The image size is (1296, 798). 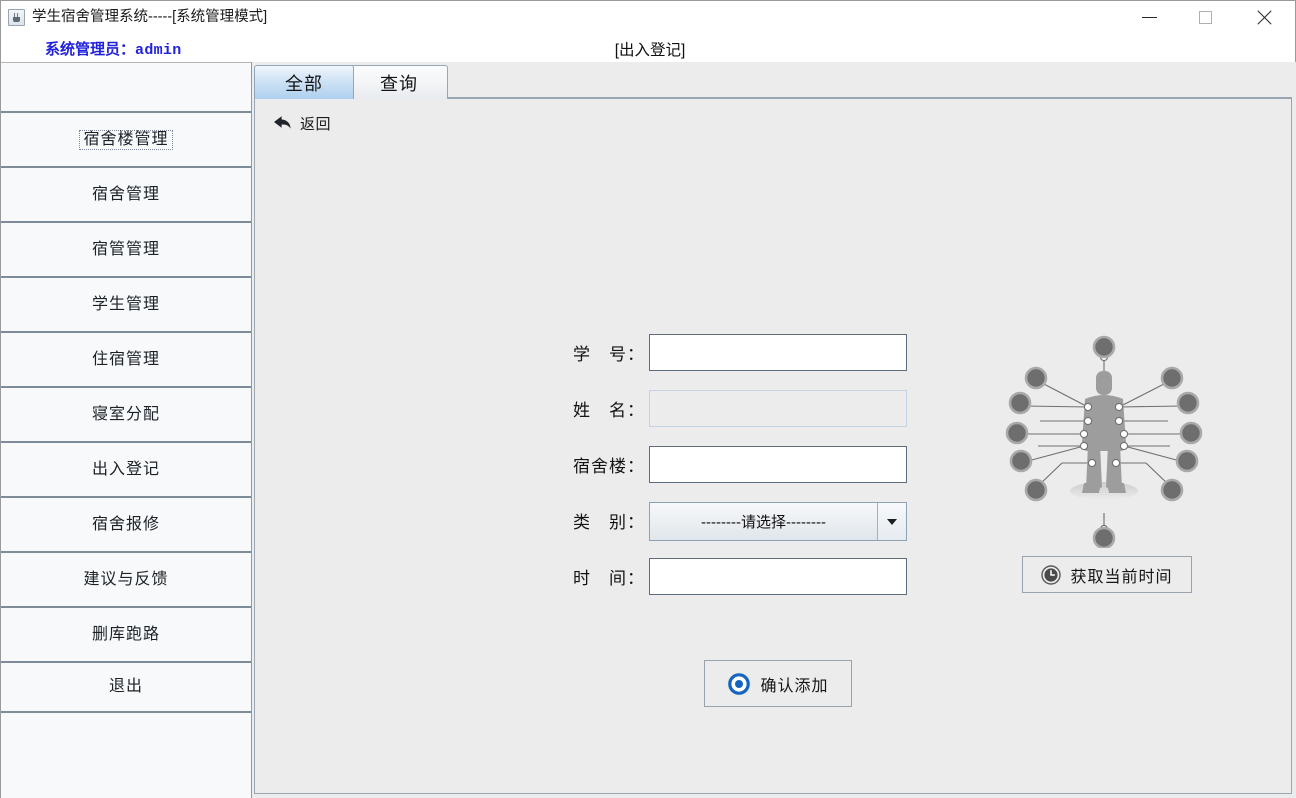 I want to click on sidebar-item-accommodation: 住宿管理, so click(x=126, y=359).